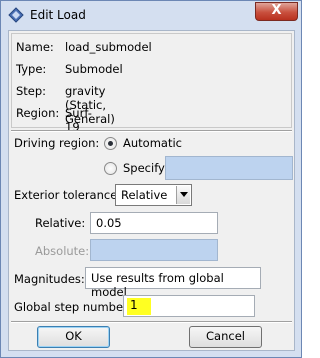  What do you see at coordinates (189, 306) in the screenshot?
I see `global-step-input: 1` at bounding box center [189, 306].